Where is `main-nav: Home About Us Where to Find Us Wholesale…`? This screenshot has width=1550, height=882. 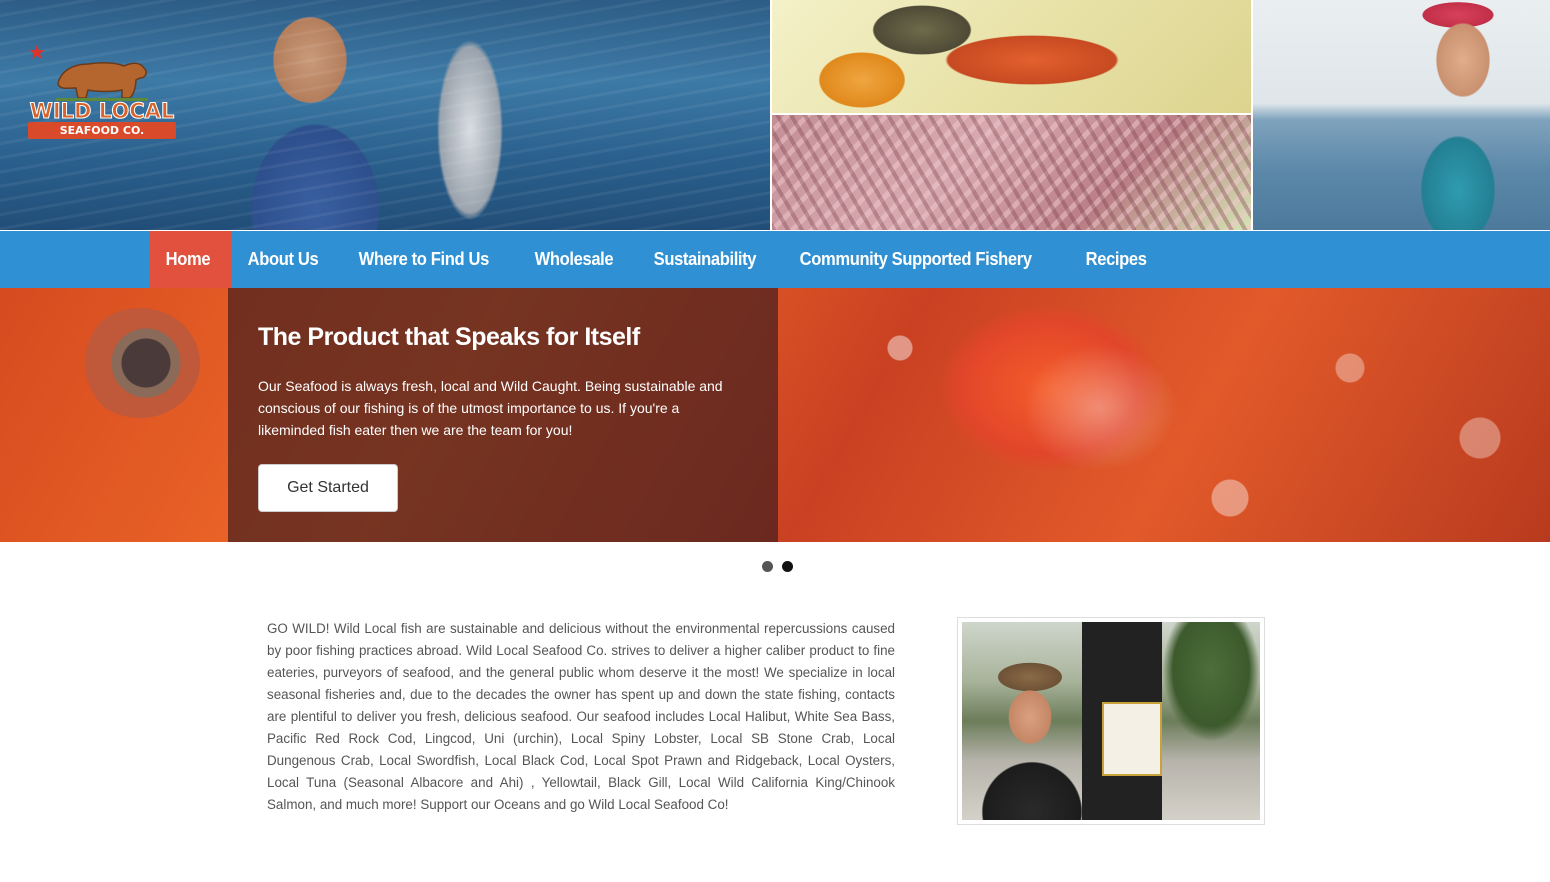
main-nav: Home About Us Where to Find Us Wholesale… is located at coordinates (775, 259).